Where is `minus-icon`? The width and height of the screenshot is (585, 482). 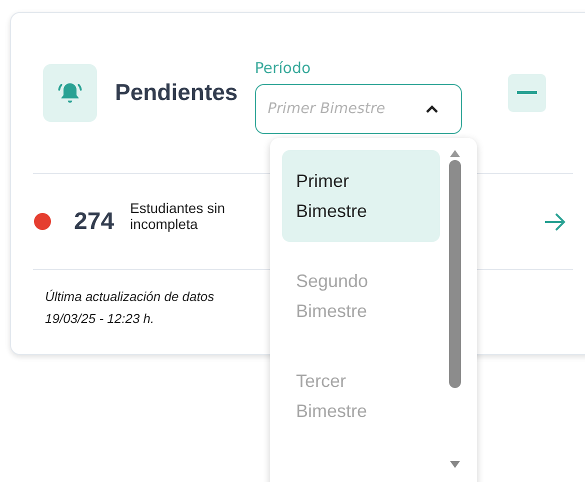
minus-icon is located at coordinates (526, 93).